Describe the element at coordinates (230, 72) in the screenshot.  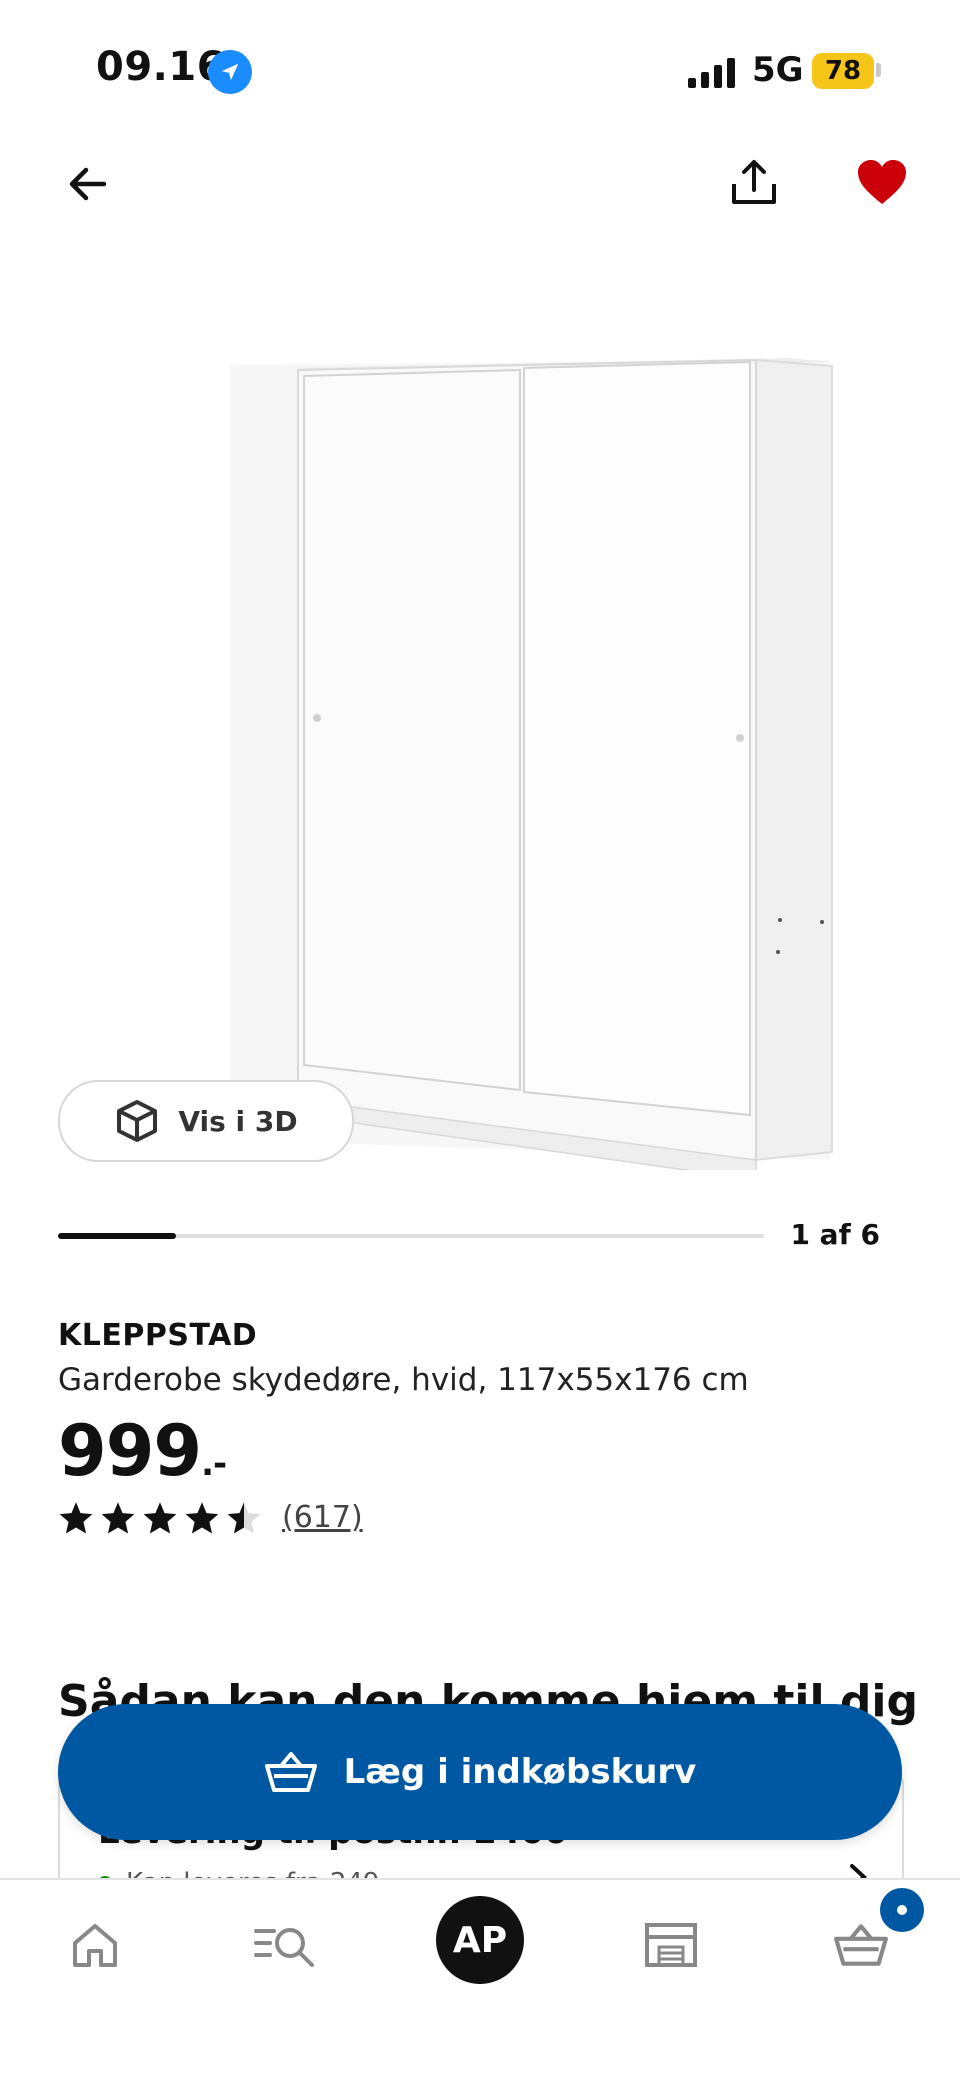
I see `location-arrow-icon` at that location.